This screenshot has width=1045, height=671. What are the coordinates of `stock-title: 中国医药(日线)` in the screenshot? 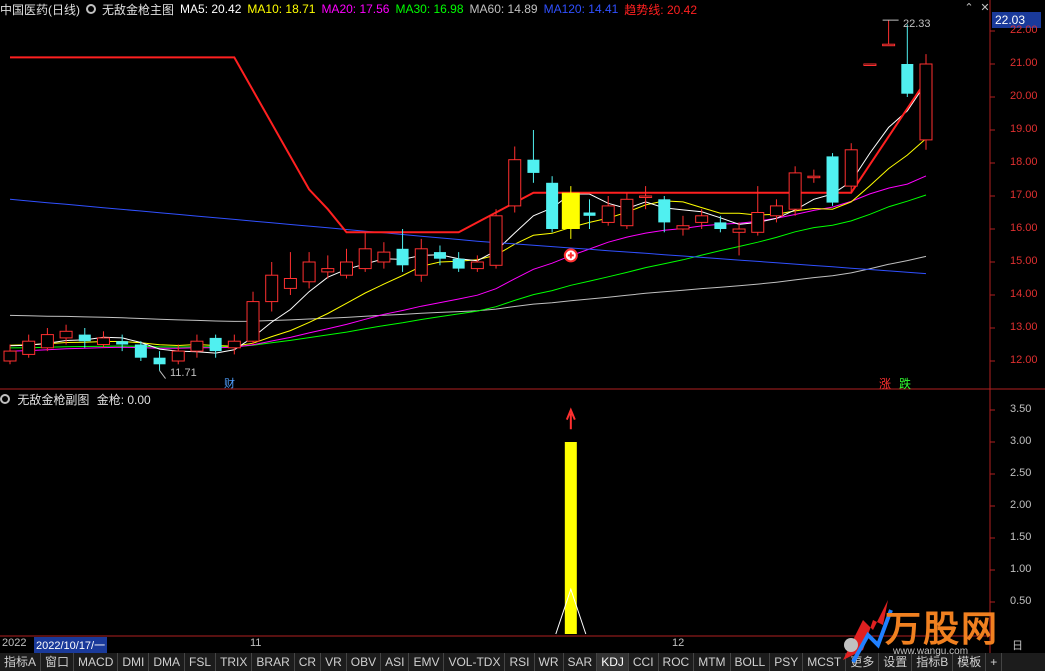 It's located at (40, 9).